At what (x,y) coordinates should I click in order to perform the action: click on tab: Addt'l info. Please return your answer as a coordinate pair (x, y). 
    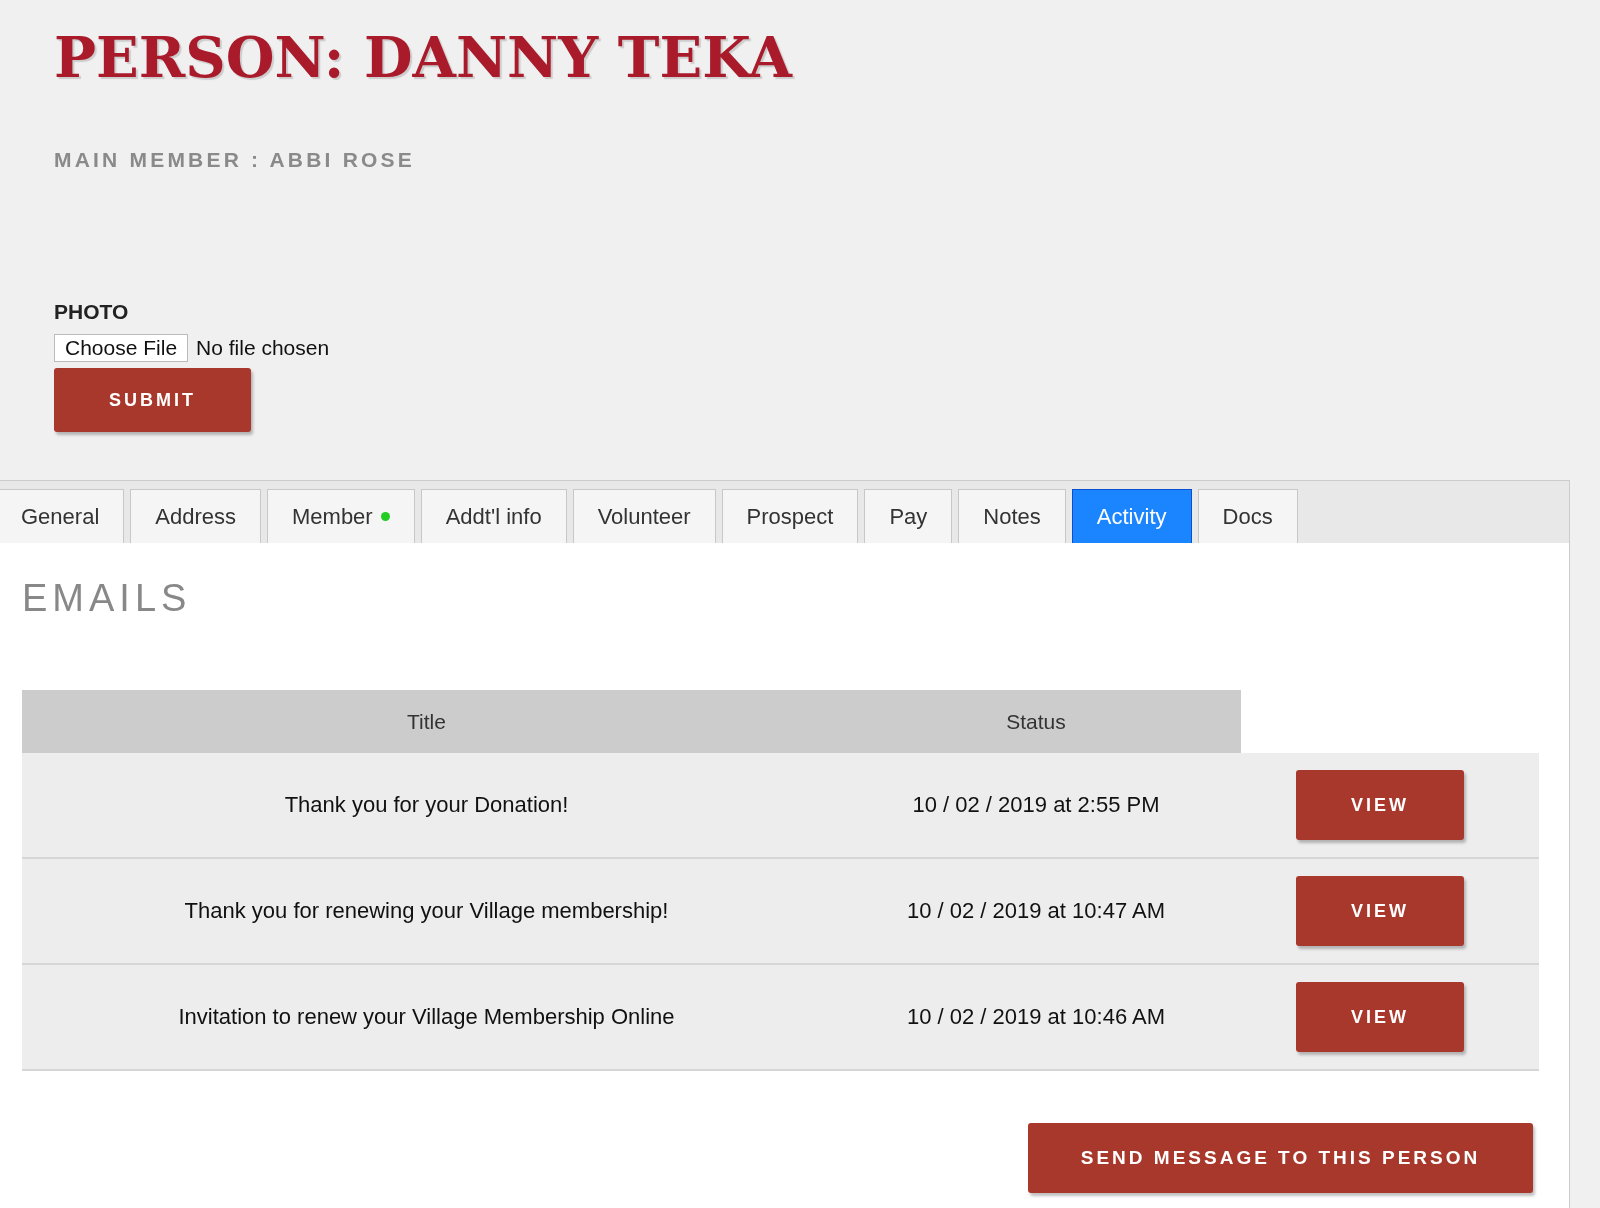
    Looking at the image, I should click on (493, 516).